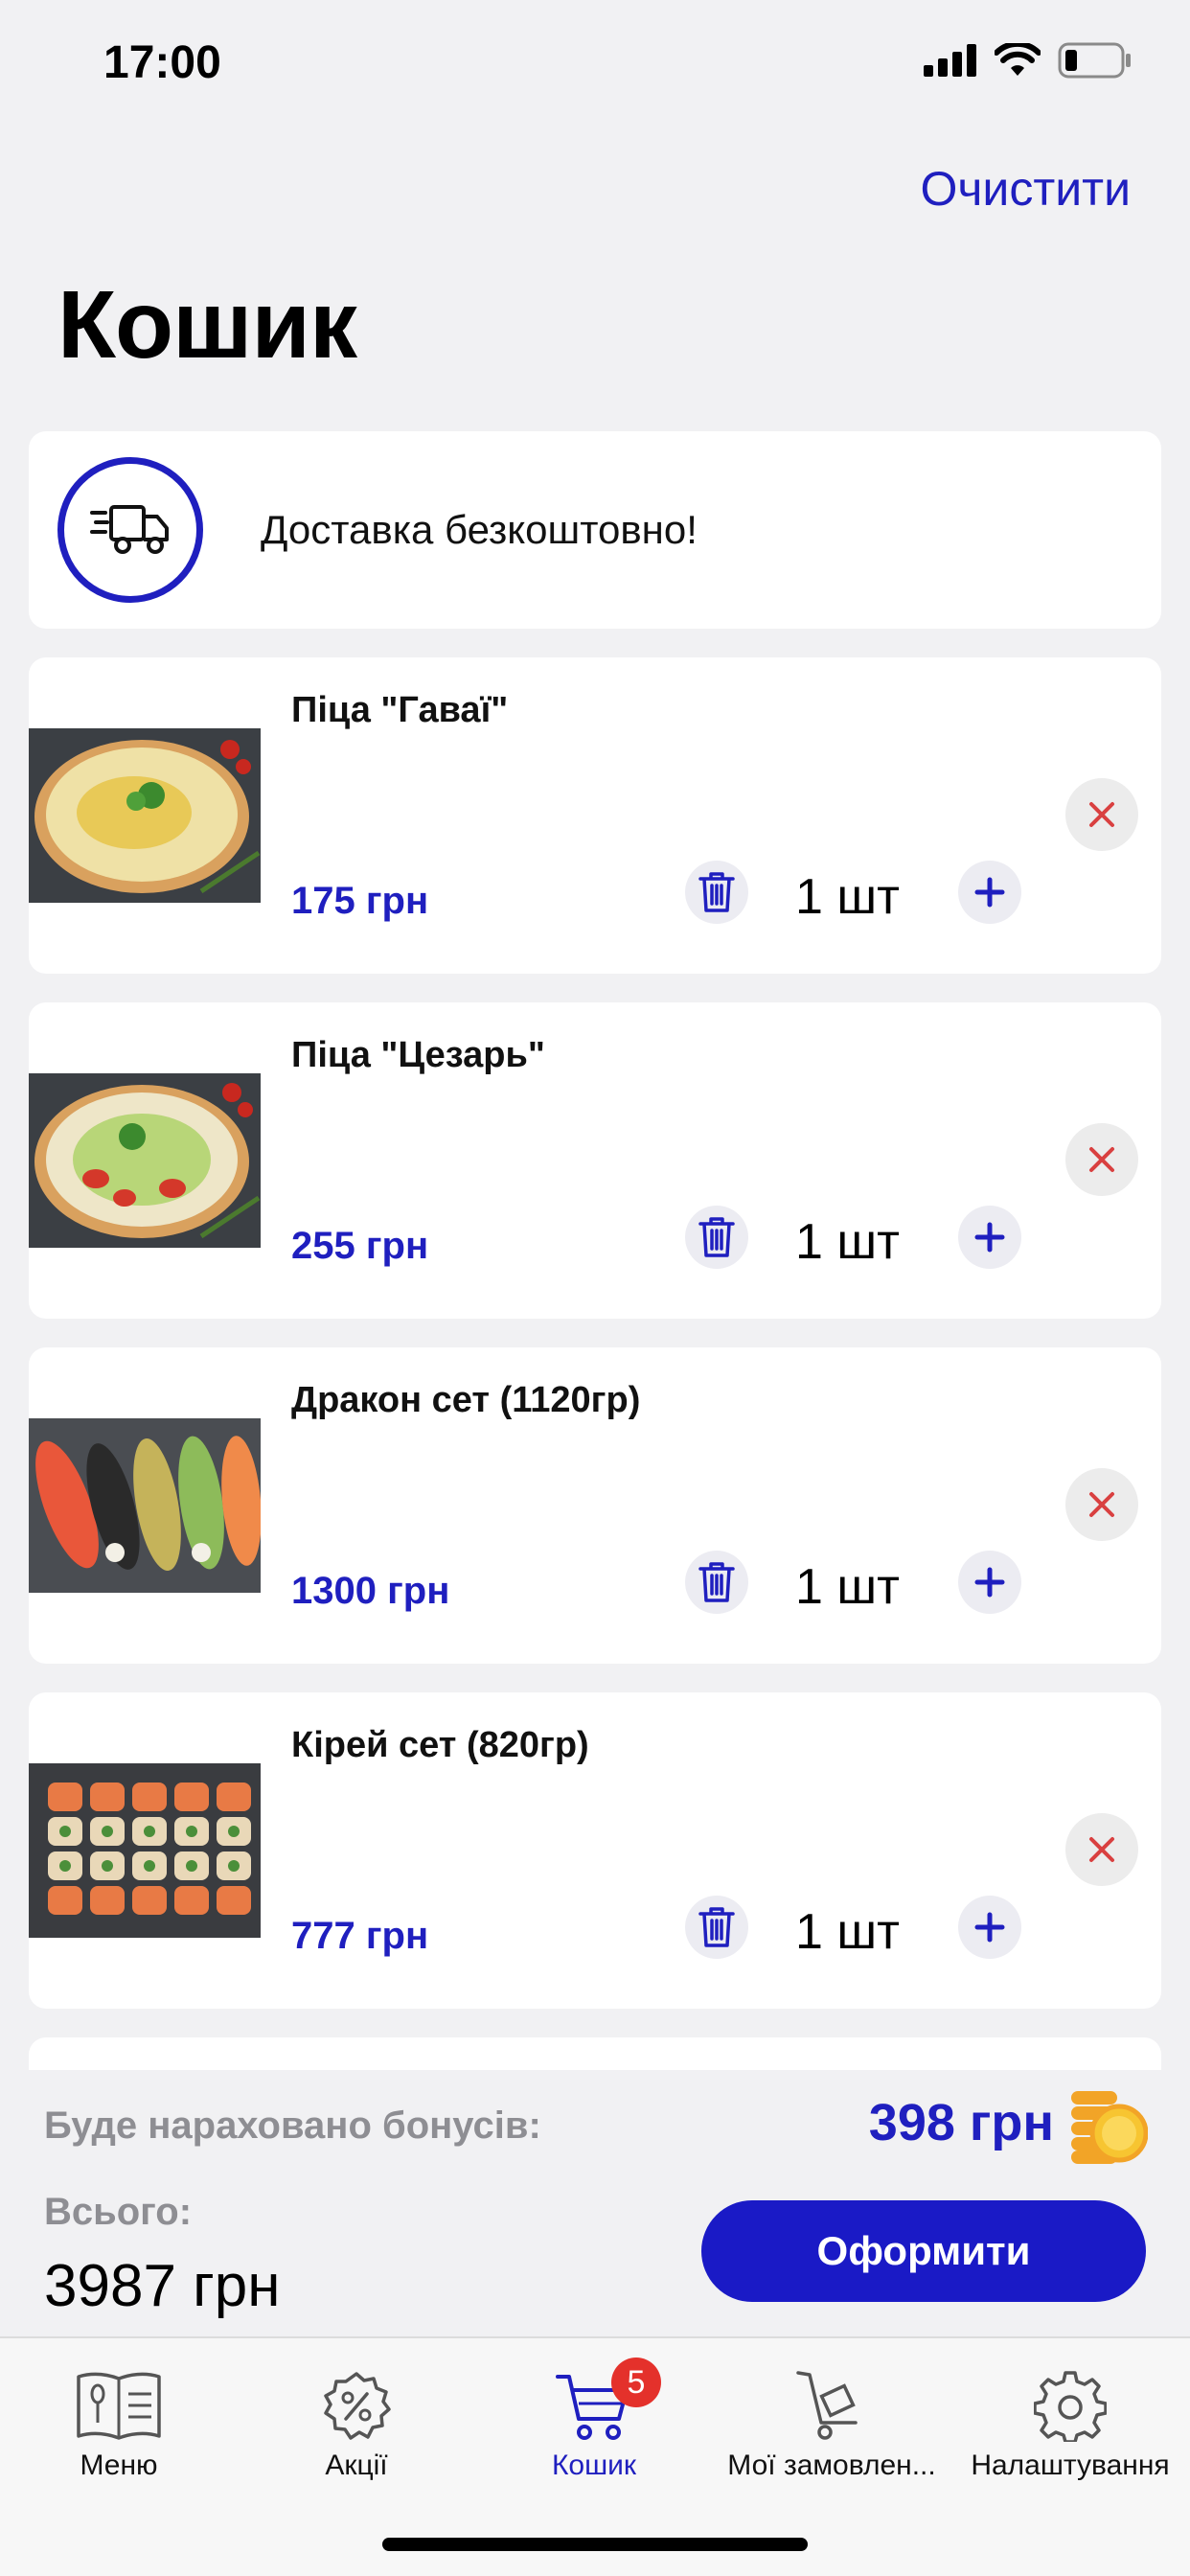 The width and height of the screenshot is (1190, 2576). What do you see at coordinates (145, 815) in the screenshot?
I see `pizza-hawaii-image` at bounding box center [145, 815].